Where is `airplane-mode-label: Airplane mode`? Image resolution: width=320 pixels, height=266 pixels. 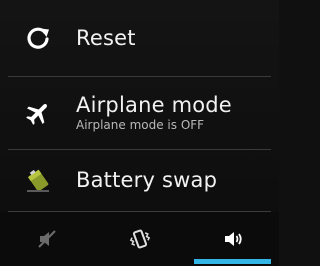
airplane-mode-label: Airplane mode is located at coordinates (154, 104).